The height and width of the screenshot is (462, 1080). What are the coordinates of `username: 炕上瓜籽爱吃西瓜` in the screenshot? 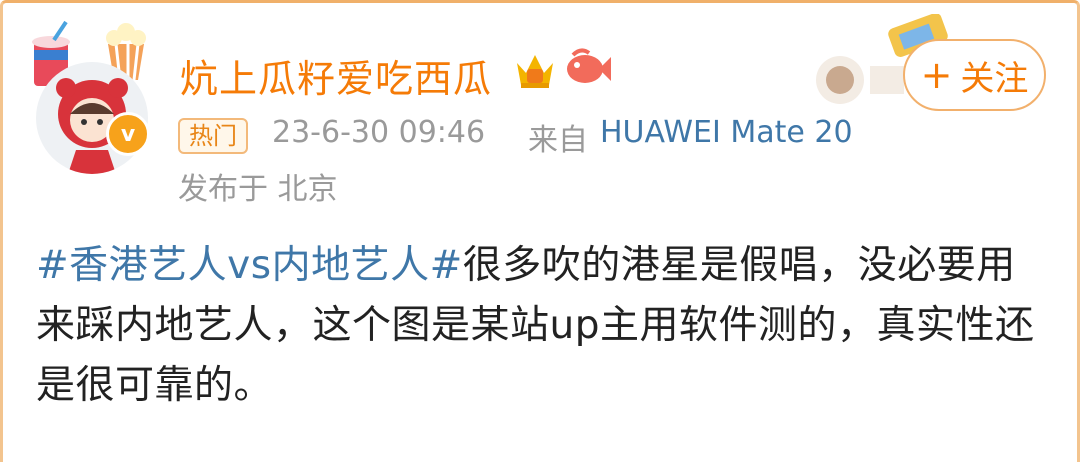 It's located at (336, 75).